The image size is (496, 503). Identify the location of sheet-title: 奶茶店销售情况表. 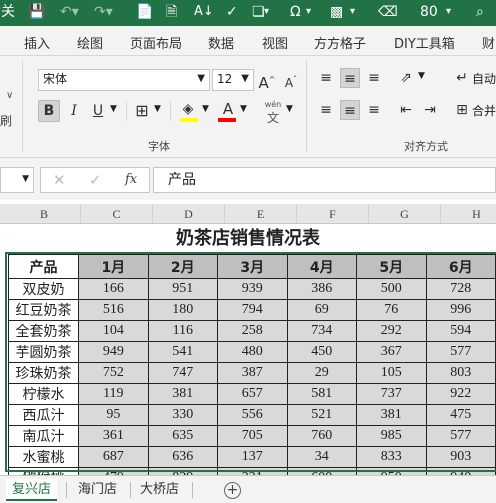
(248, 239).